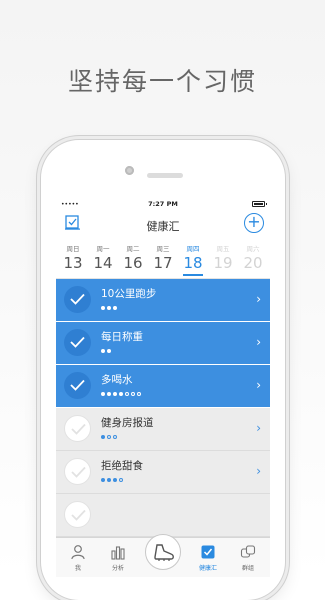 The height and width of the screenshot is (600, 325). I want to click on tab-bar: 我 分析 健康汇 群组, so click(163, 555).